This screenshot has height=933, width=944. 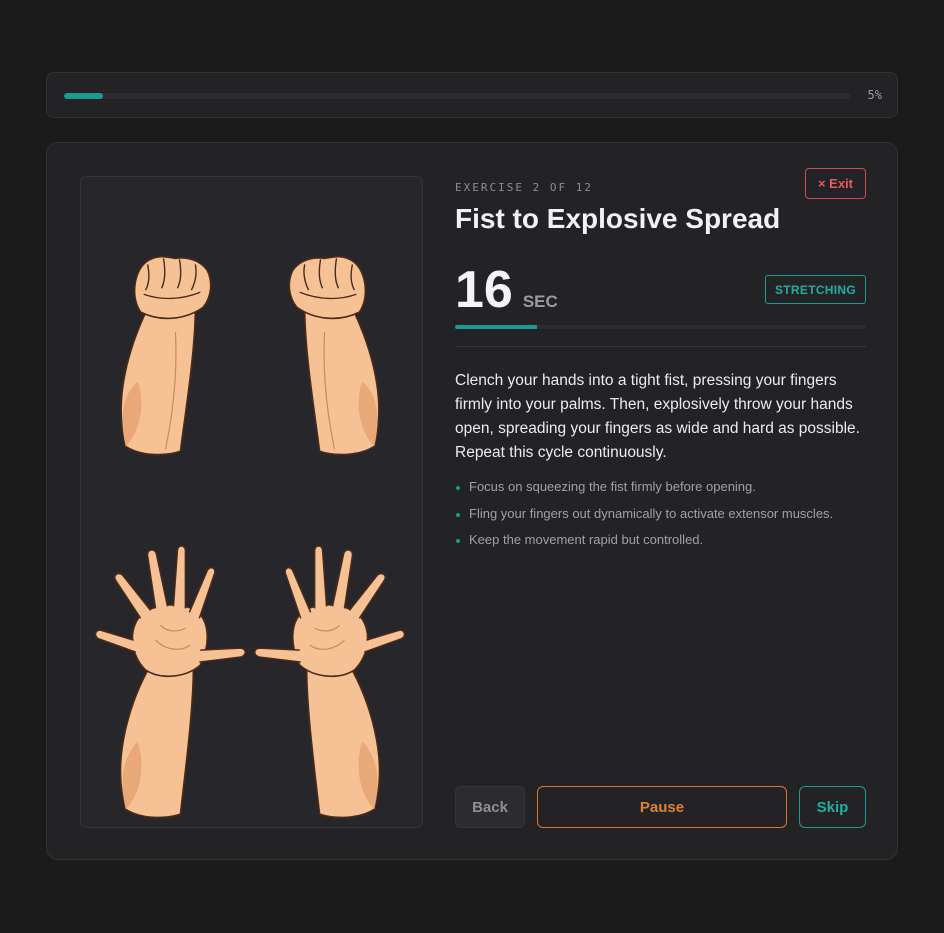 I want to click on exercise-counter: EXERCISE 2 OF 12, so click(x=524, y=187).